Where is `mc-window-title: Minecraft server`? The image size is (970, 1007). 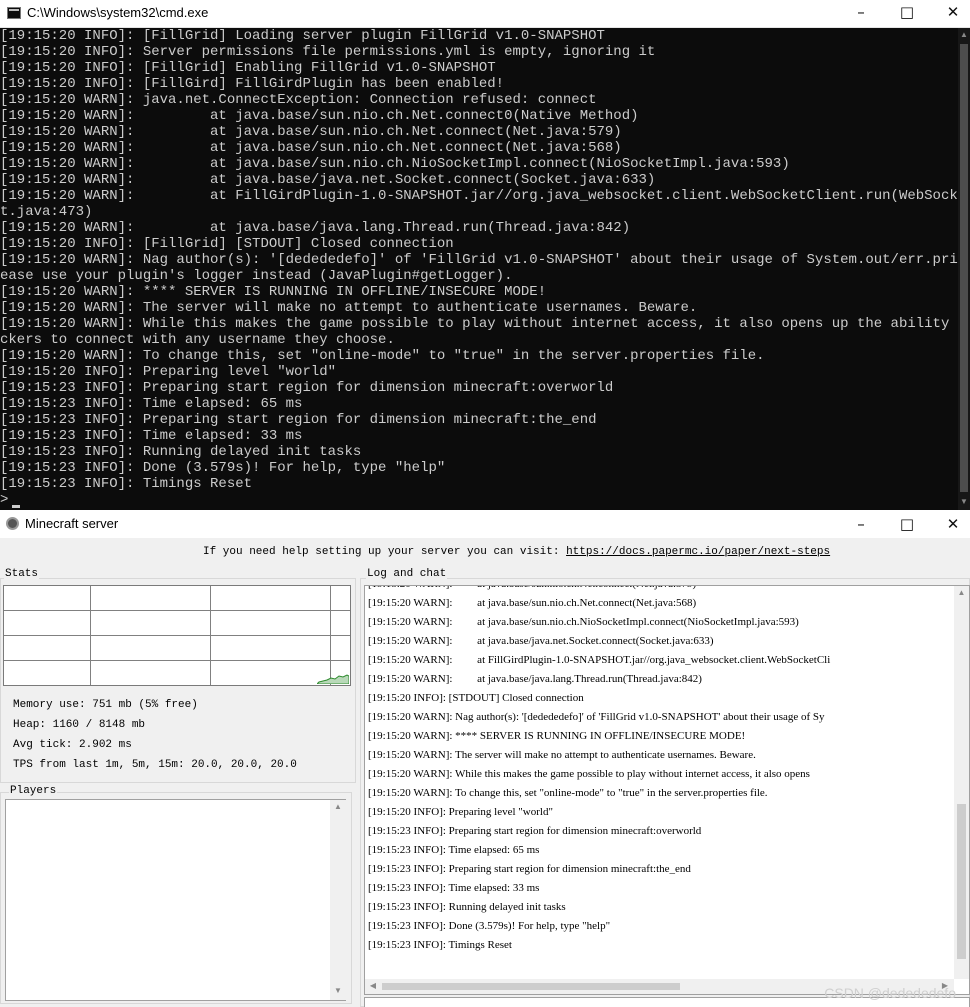 mc-window-title: Minecraft server is located at coordinates (72, 523).